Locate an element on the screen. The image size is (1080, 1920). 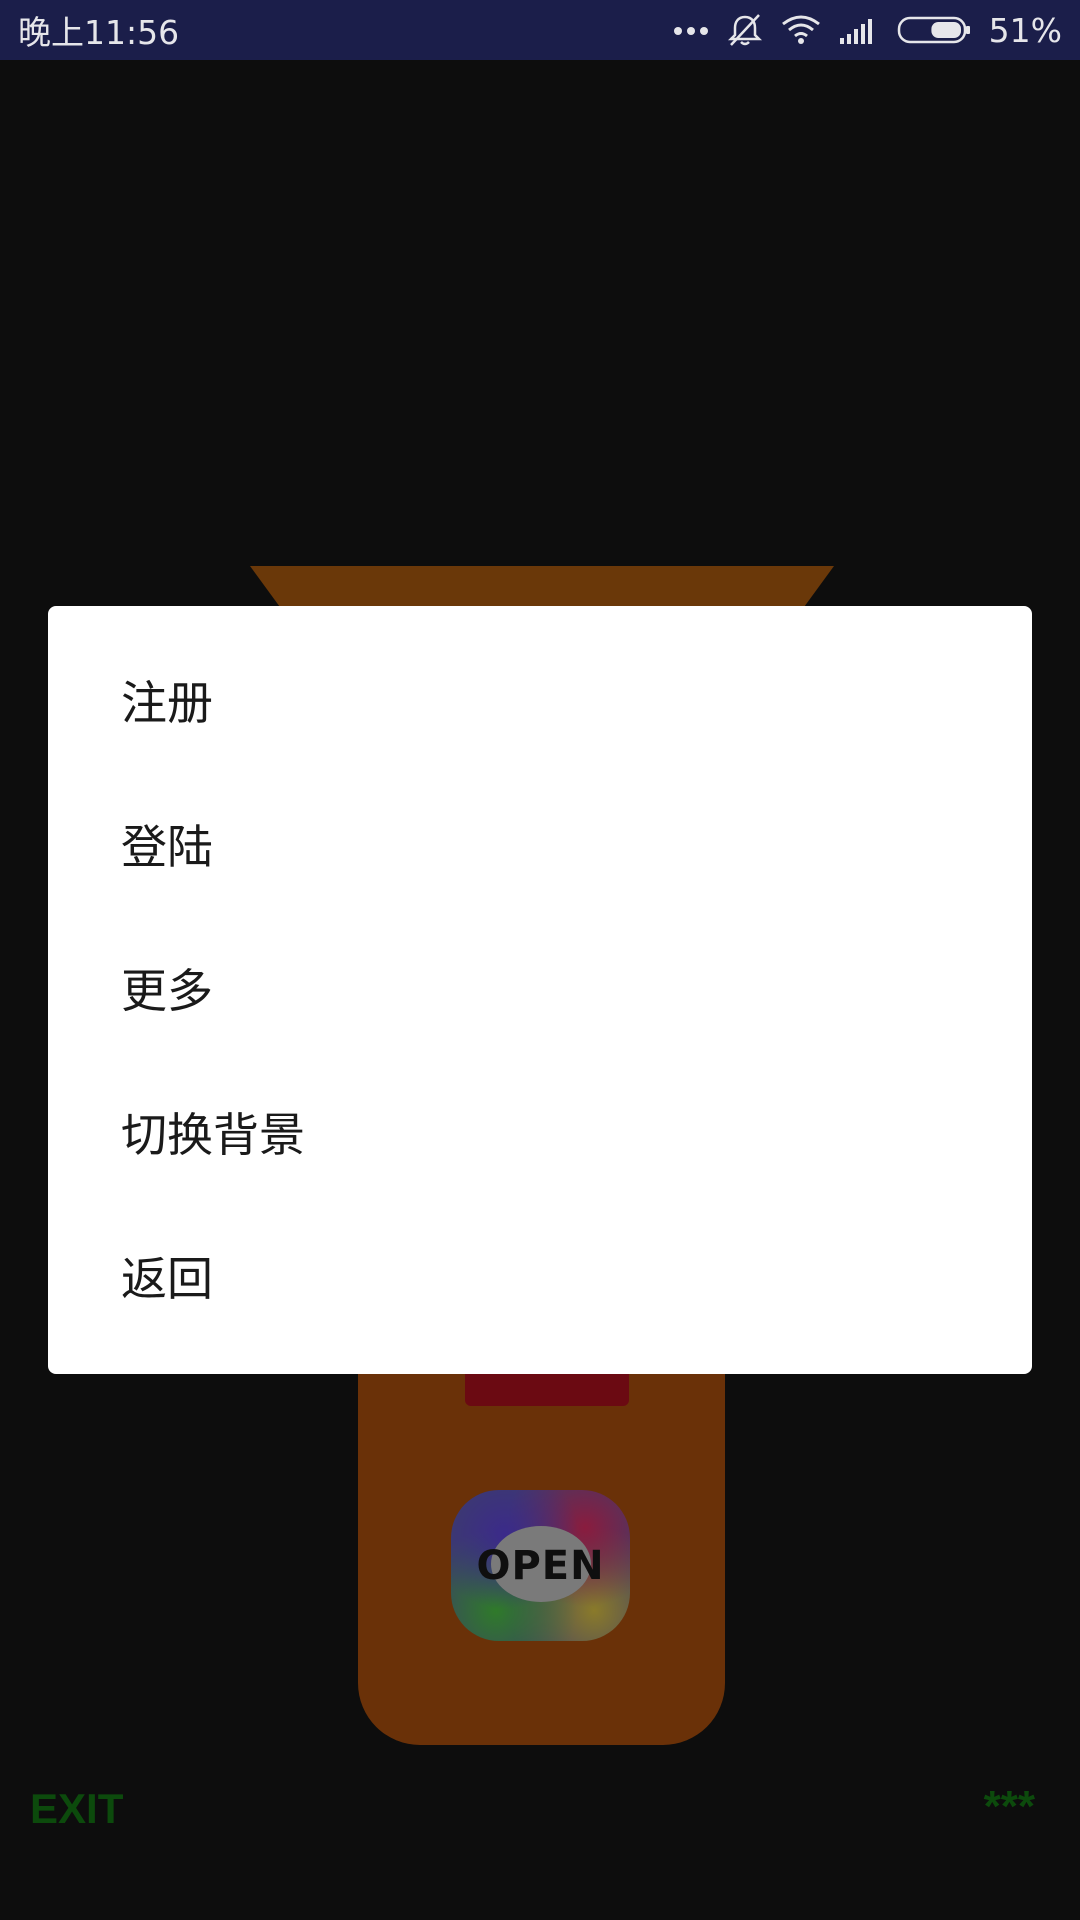
battery-icon is located at coordinates (934, 30).